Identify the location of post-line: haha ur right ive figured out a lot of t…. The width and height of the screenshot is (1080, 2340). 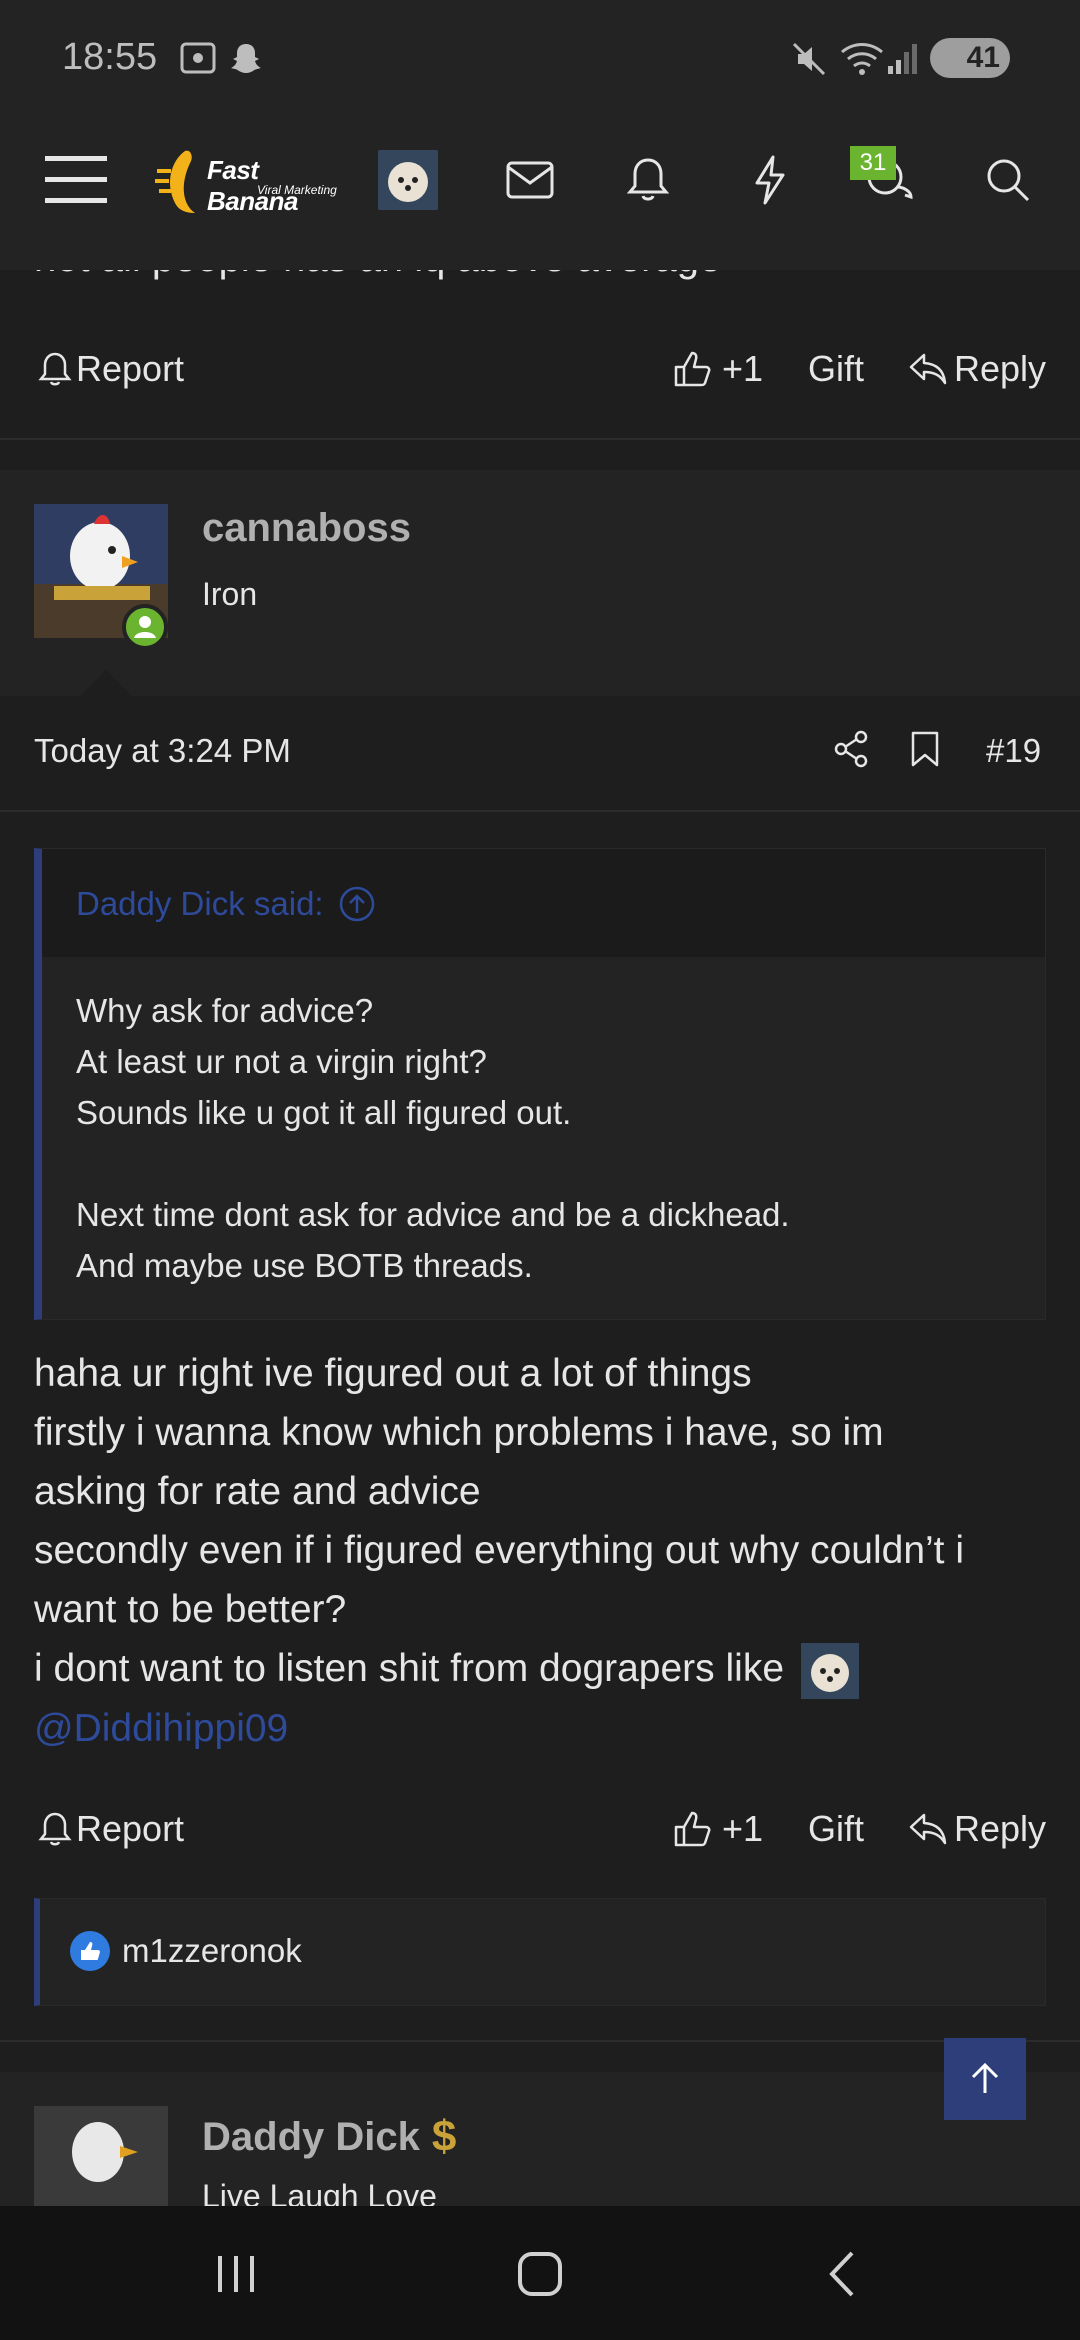
(393, 1373).